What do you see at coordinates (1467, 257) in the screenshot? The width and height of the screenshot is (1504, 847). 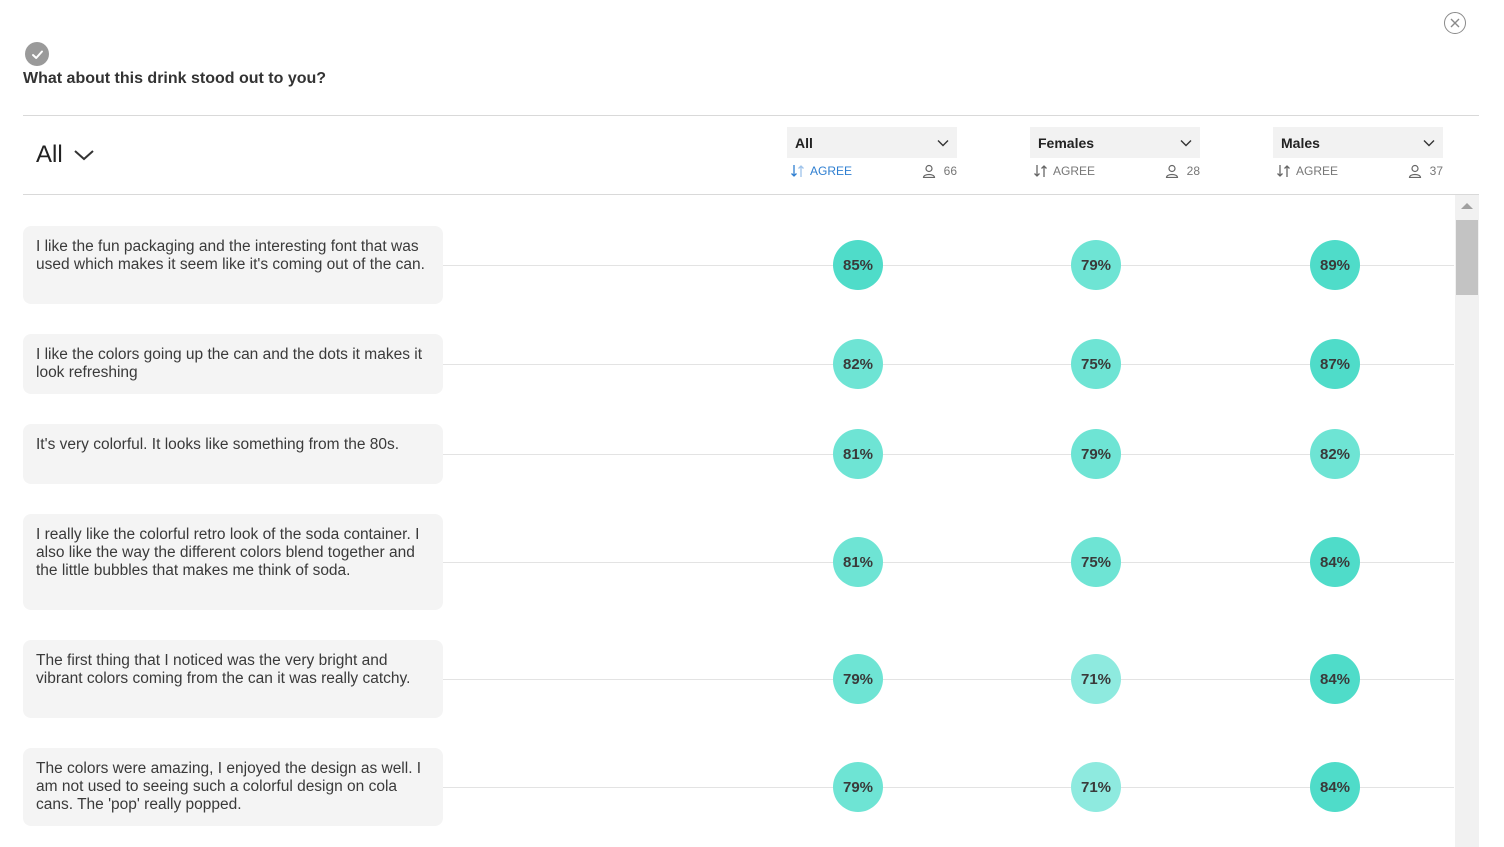 I see `scroll-thumb` at bounding box center [1467, 257].